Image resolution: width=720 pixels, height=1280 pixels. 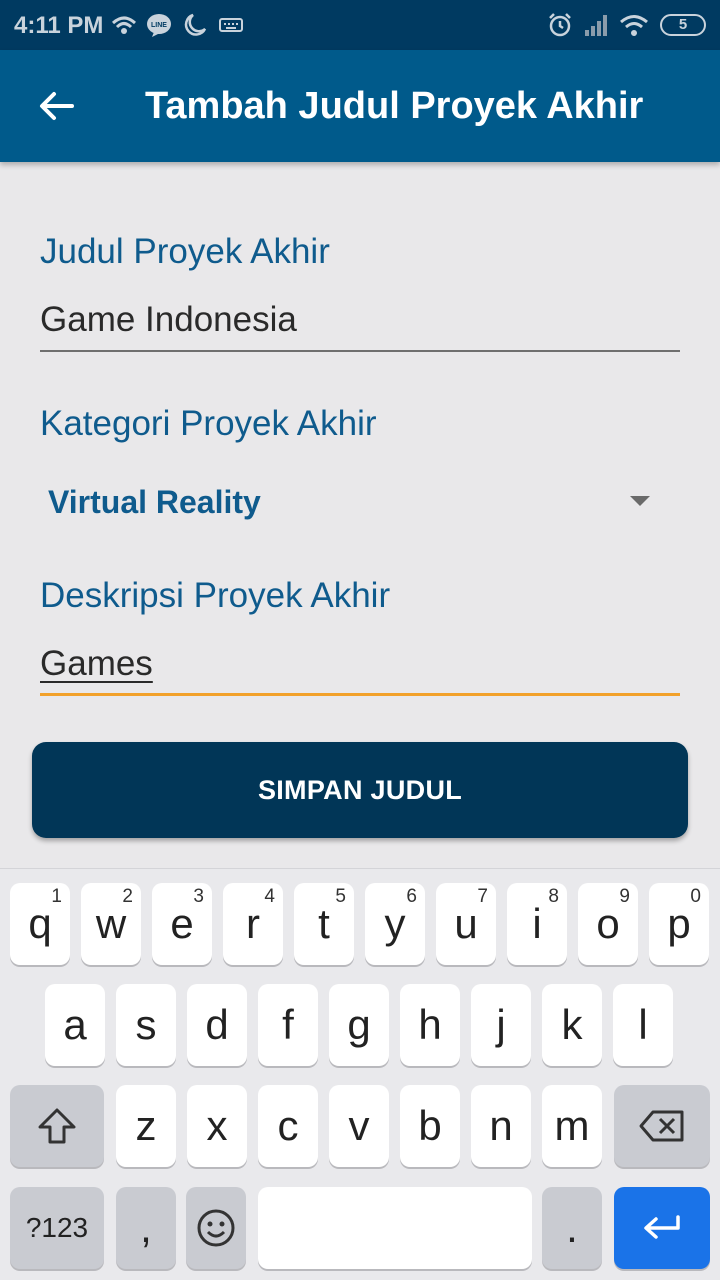 I want to click on status-time: 4:11 PM, so click(x=59, y=25).